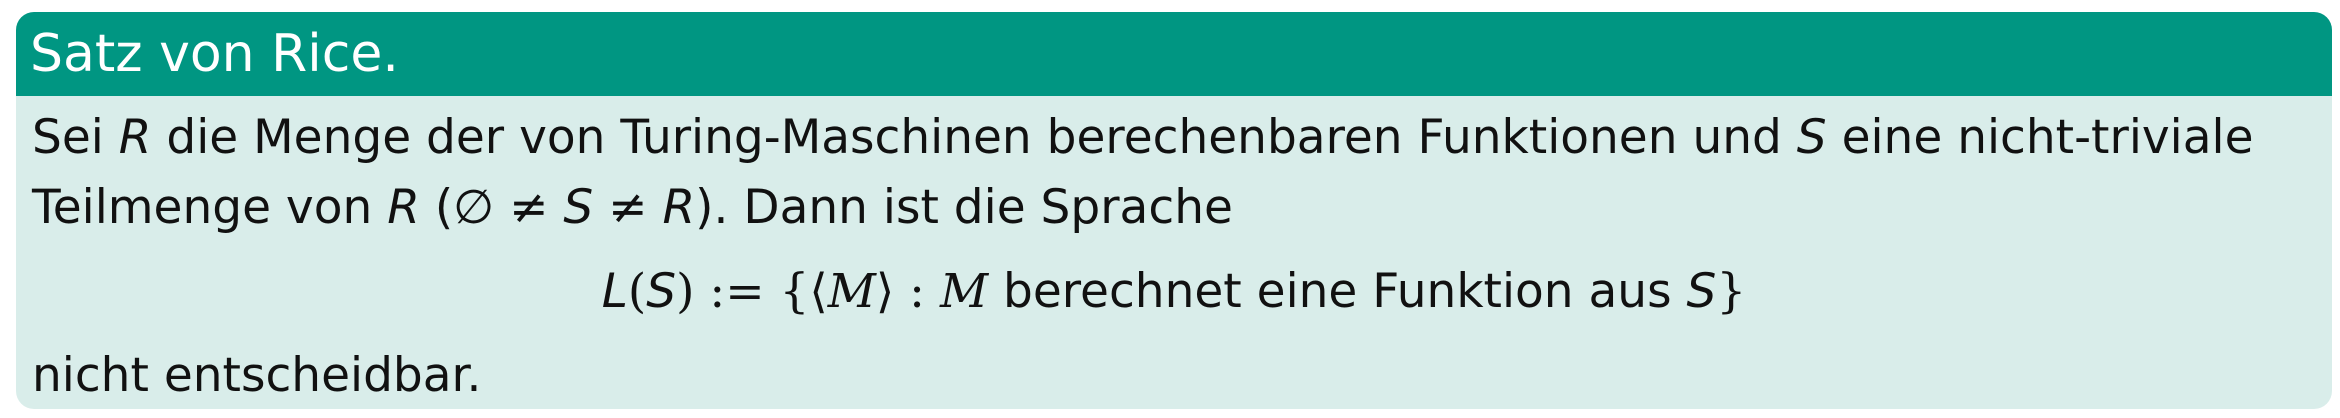 The height and width of the screenshot is (418, 2340). Describe the element at coordinates (210, 207) in the screenshot. I see `text-segment: Teilmenge von` at that location.